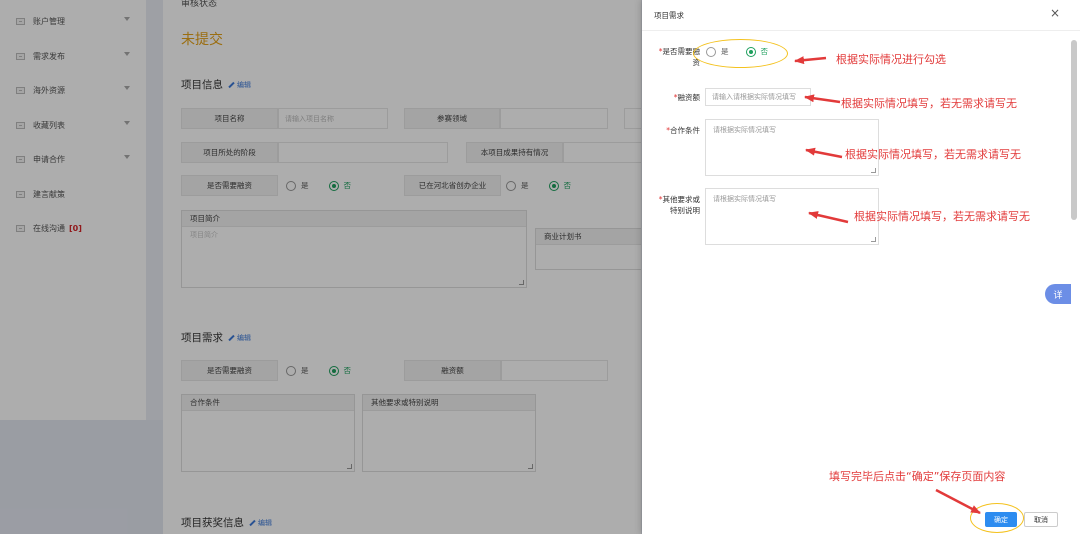 This screenshot has height=534, width=1080. I want to click on float-side-button: 详, so click(1058, 294).